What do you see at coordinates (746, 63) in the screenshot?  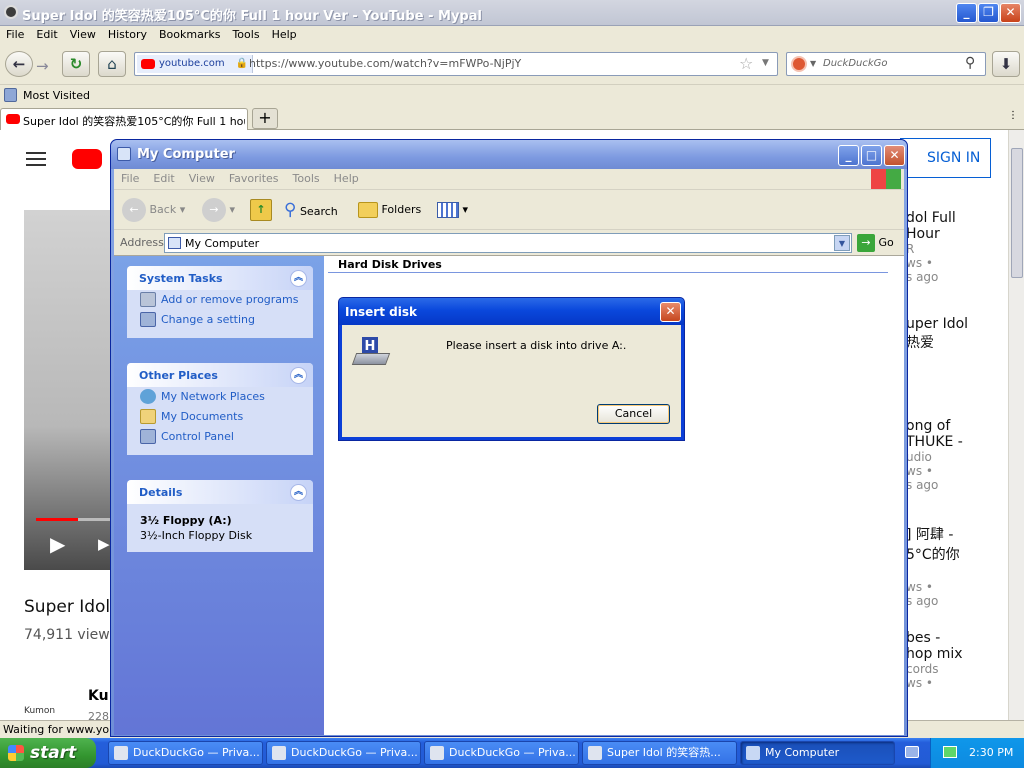 I see `bookmark-star-icon: ☆` at bounding box center [746, 63].